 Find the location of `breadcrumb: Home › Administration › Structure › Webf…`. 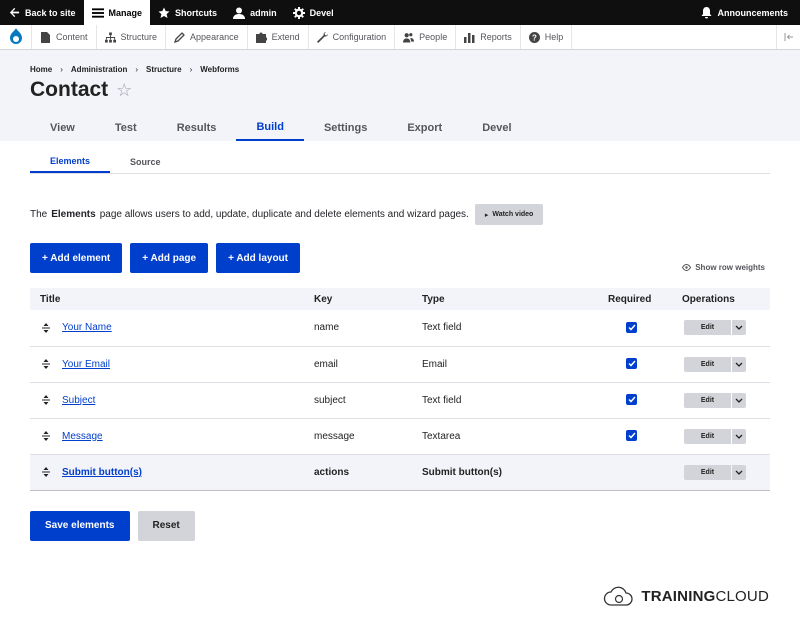

breadcrumb: Home › Administration › Structure › Webf… is located at coordinates (400, 69).